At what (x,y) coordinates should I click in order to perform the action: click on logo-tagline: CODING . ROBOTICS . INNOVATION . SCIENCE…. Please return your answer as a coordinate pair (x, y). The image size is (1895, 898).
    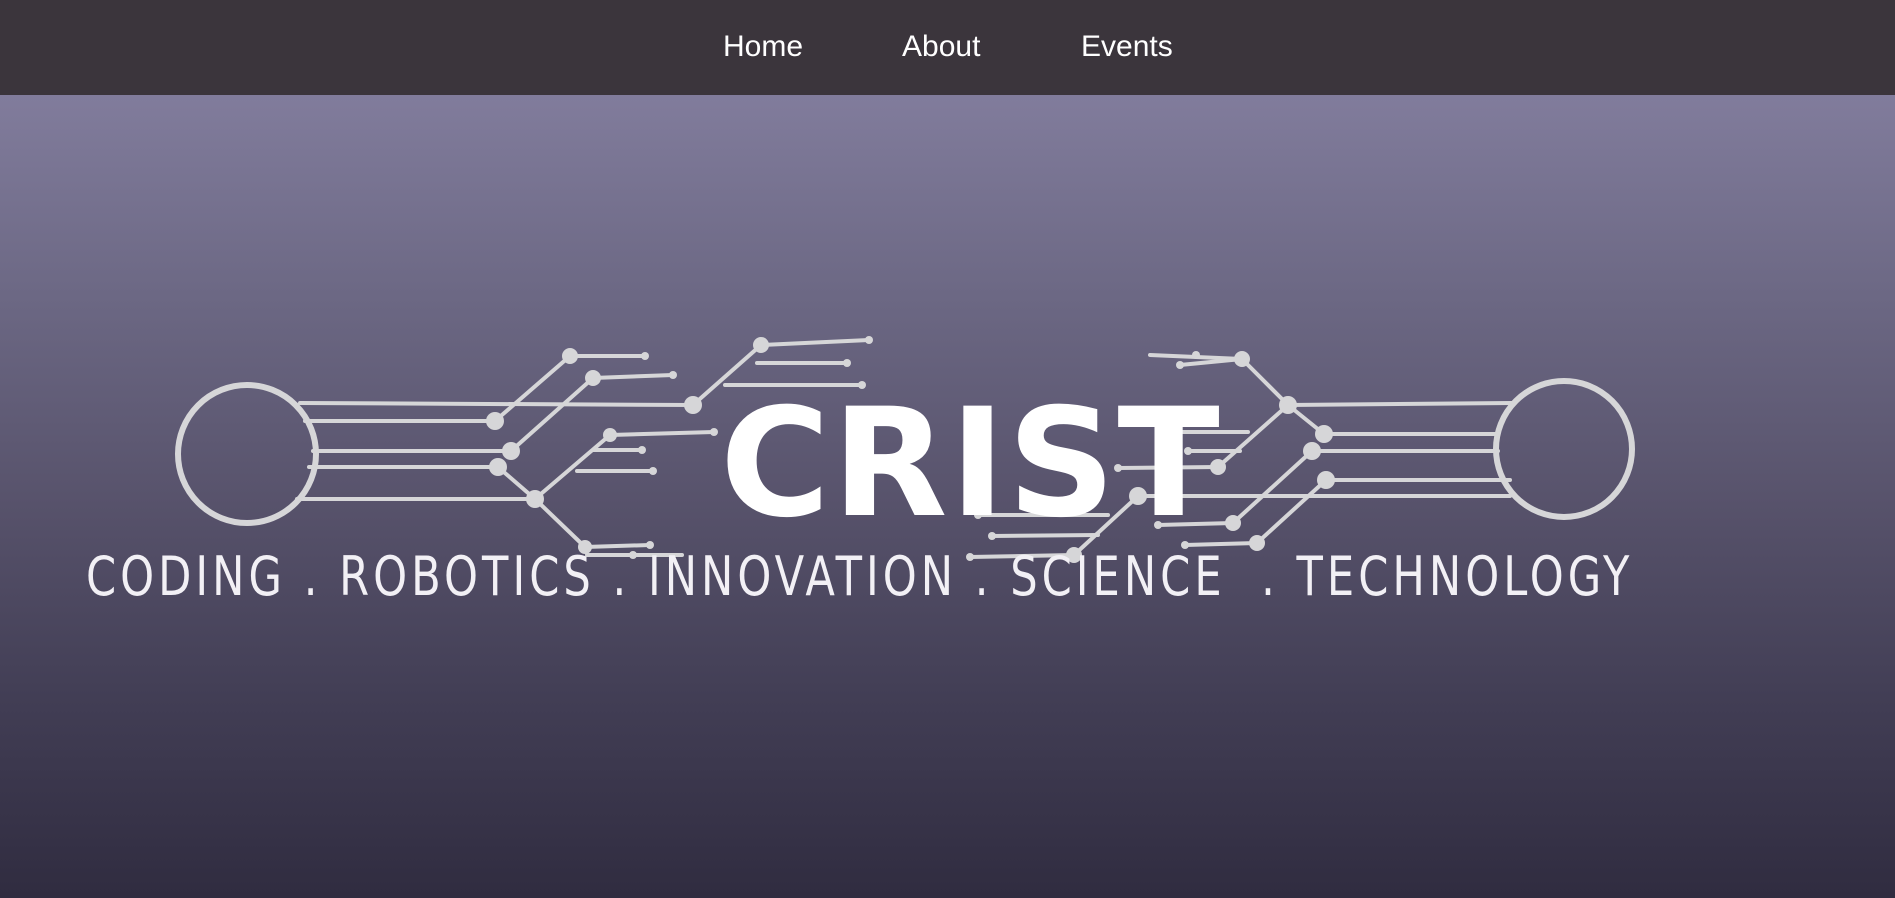
    Looking at the image, I should click on (860, 576).